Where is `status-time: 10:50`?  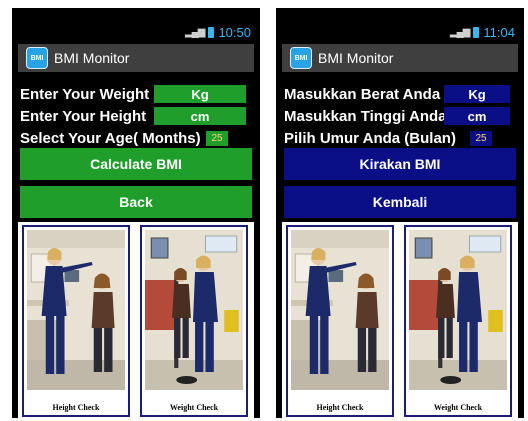 status-time: 10:50 is located at coordinates (234, 32).